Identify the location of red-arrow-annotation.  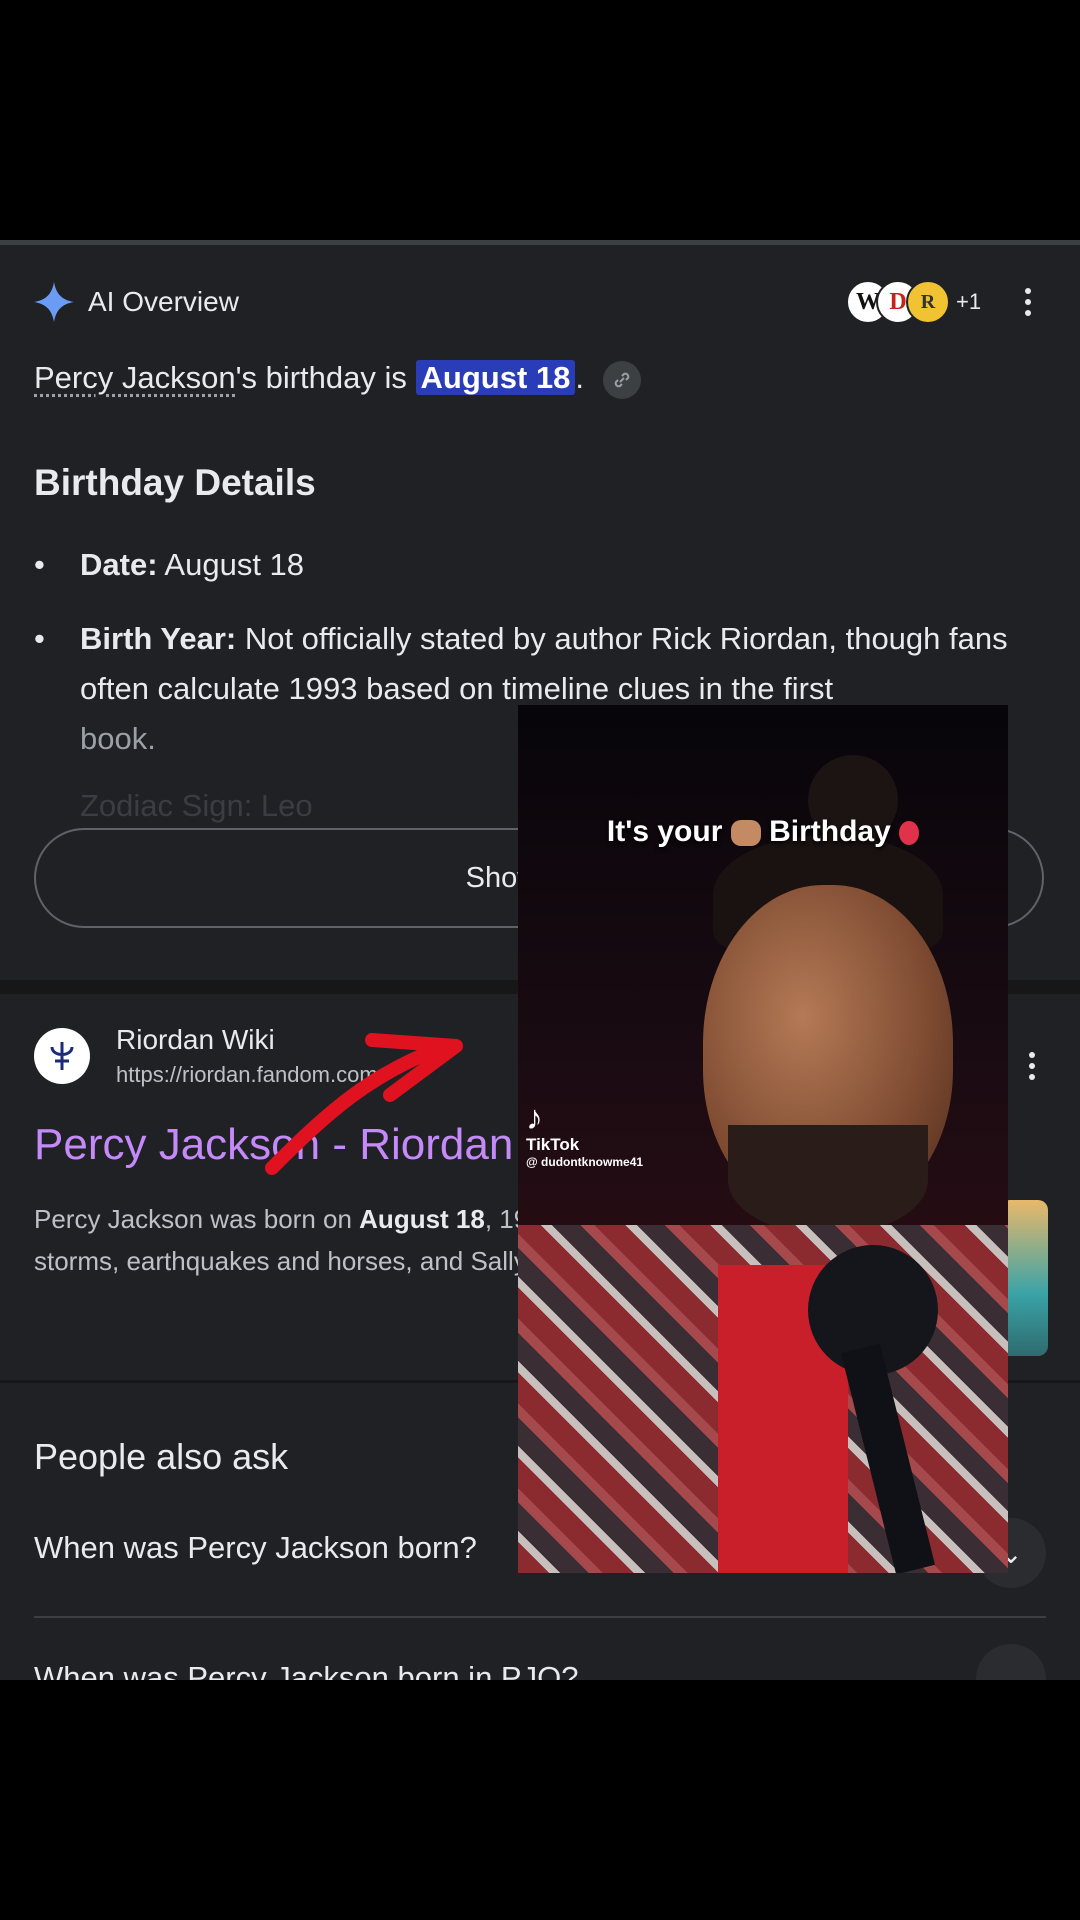
(364, 1104).